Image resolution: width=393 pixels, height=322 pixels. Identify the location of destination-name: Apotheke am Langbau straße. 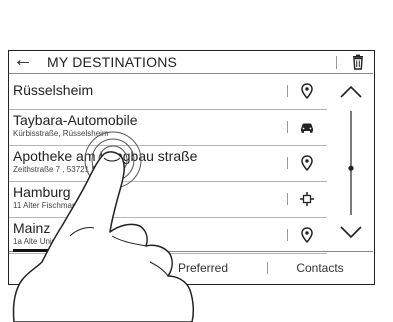
(105, 156).